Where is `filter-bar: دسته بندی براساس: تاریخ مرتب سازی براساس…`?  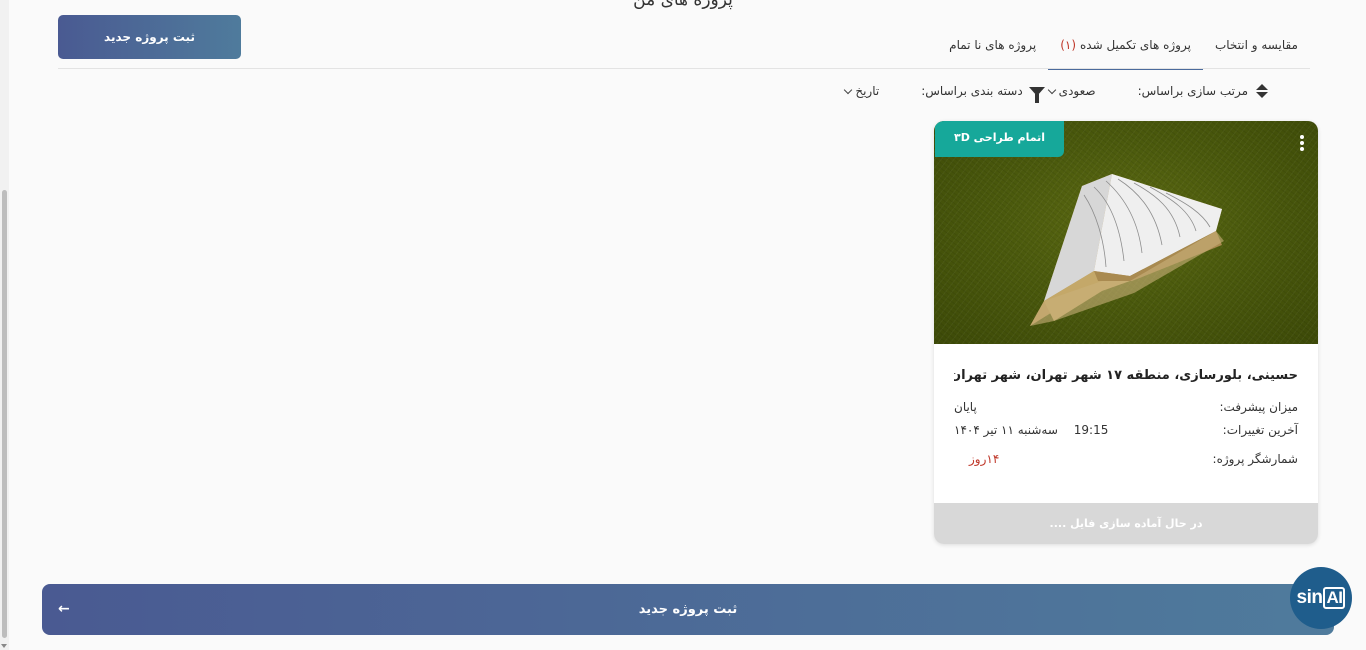
filter-bar: دسته بندی براساس: تاریخ مرتب سازی براساس… is located at coordinates (1075, 91).